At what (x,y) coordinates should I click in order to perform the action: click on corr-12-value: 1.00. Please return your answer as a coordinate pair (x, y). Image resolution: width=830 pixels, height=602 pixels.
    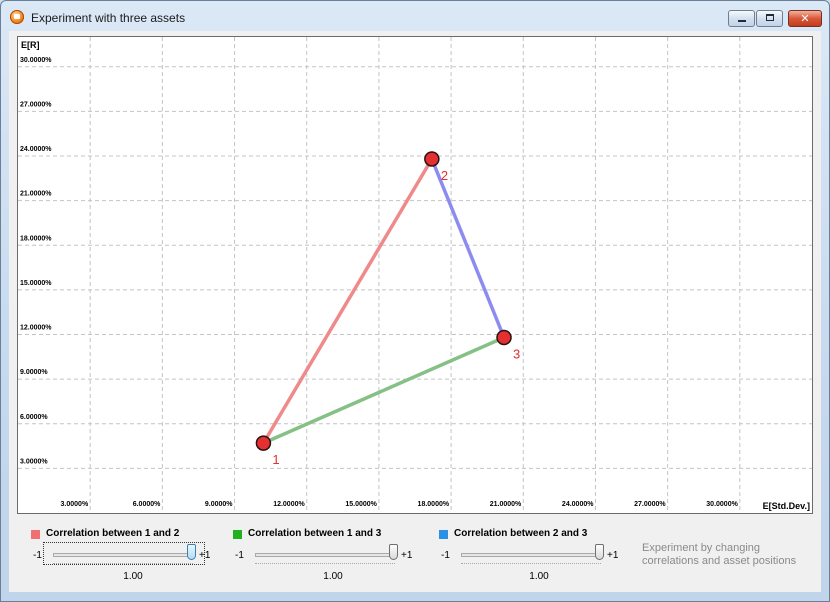
    Looking at the image, I should click on (133, 576).